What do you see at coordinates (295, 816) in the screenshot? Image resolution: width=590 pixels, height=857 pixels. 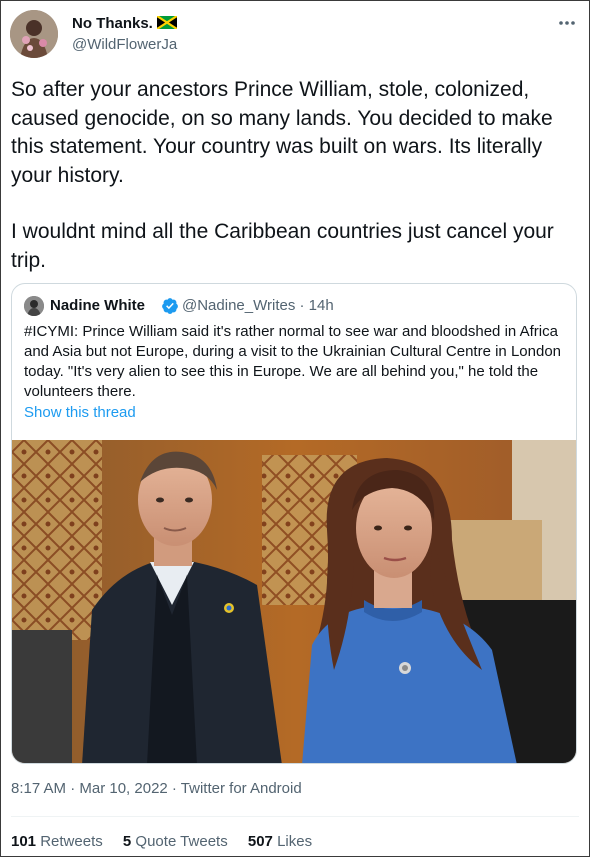 I see `stats-divider` at bounding box center [295, 816].